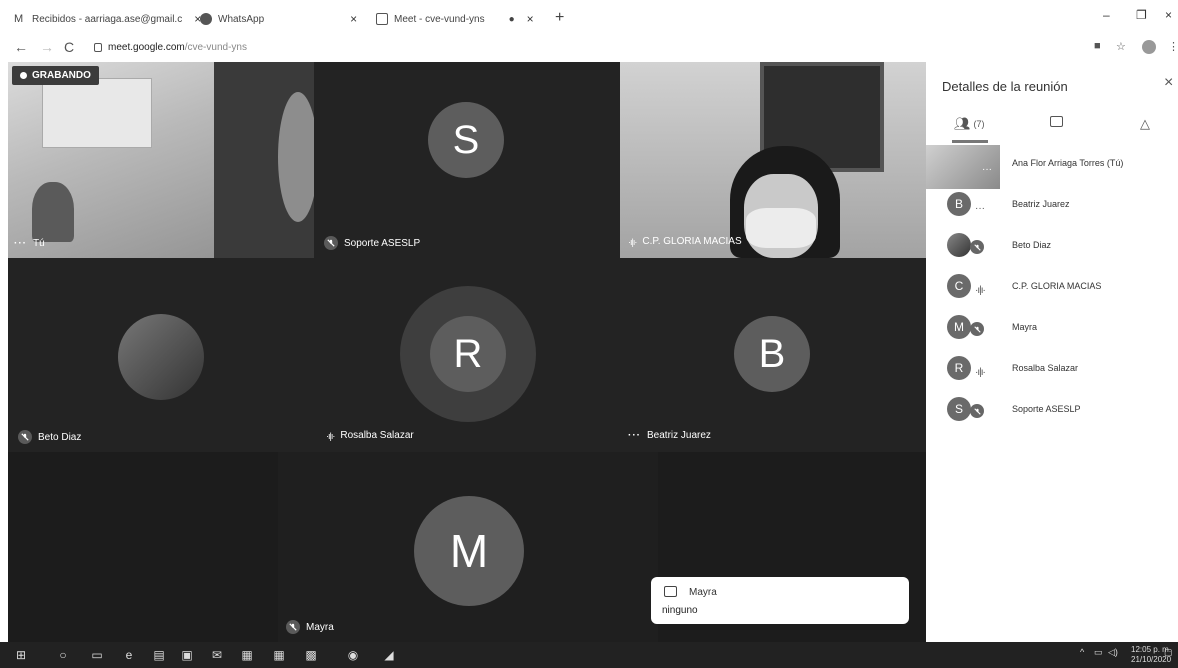 Image resolution: width=1178 pixels, height=668 pixels. What do you see at coordinates (589, 48) in the screenshot?
I see `address-bar: ← → C meet.google.com/cve-vund-yns ■ ☆ ⋮` at bounding box center [589, 48].